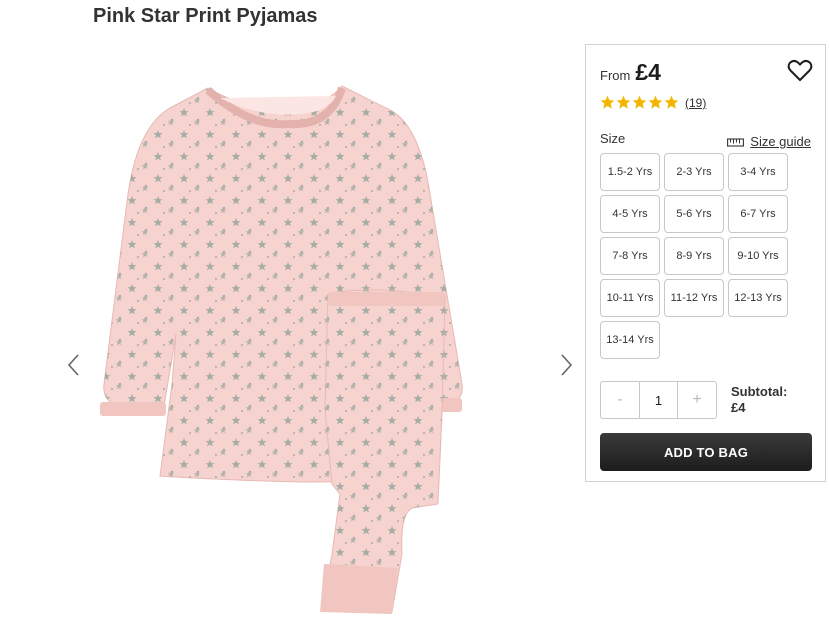  I want to click on size-option: 8-9 Yrs, so click(694, 256).